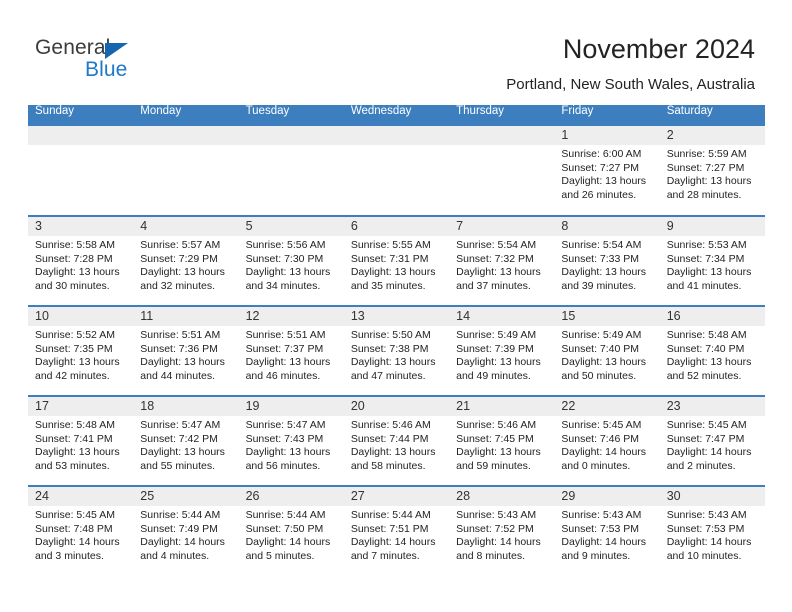 Image resolution: width=792 pixels, height=612 pixels. What do you see at coordinates (283, 465) in the screenshot?
I see `daylight-text-line2: and 56 minutes.` at bounding box center [283, 465].